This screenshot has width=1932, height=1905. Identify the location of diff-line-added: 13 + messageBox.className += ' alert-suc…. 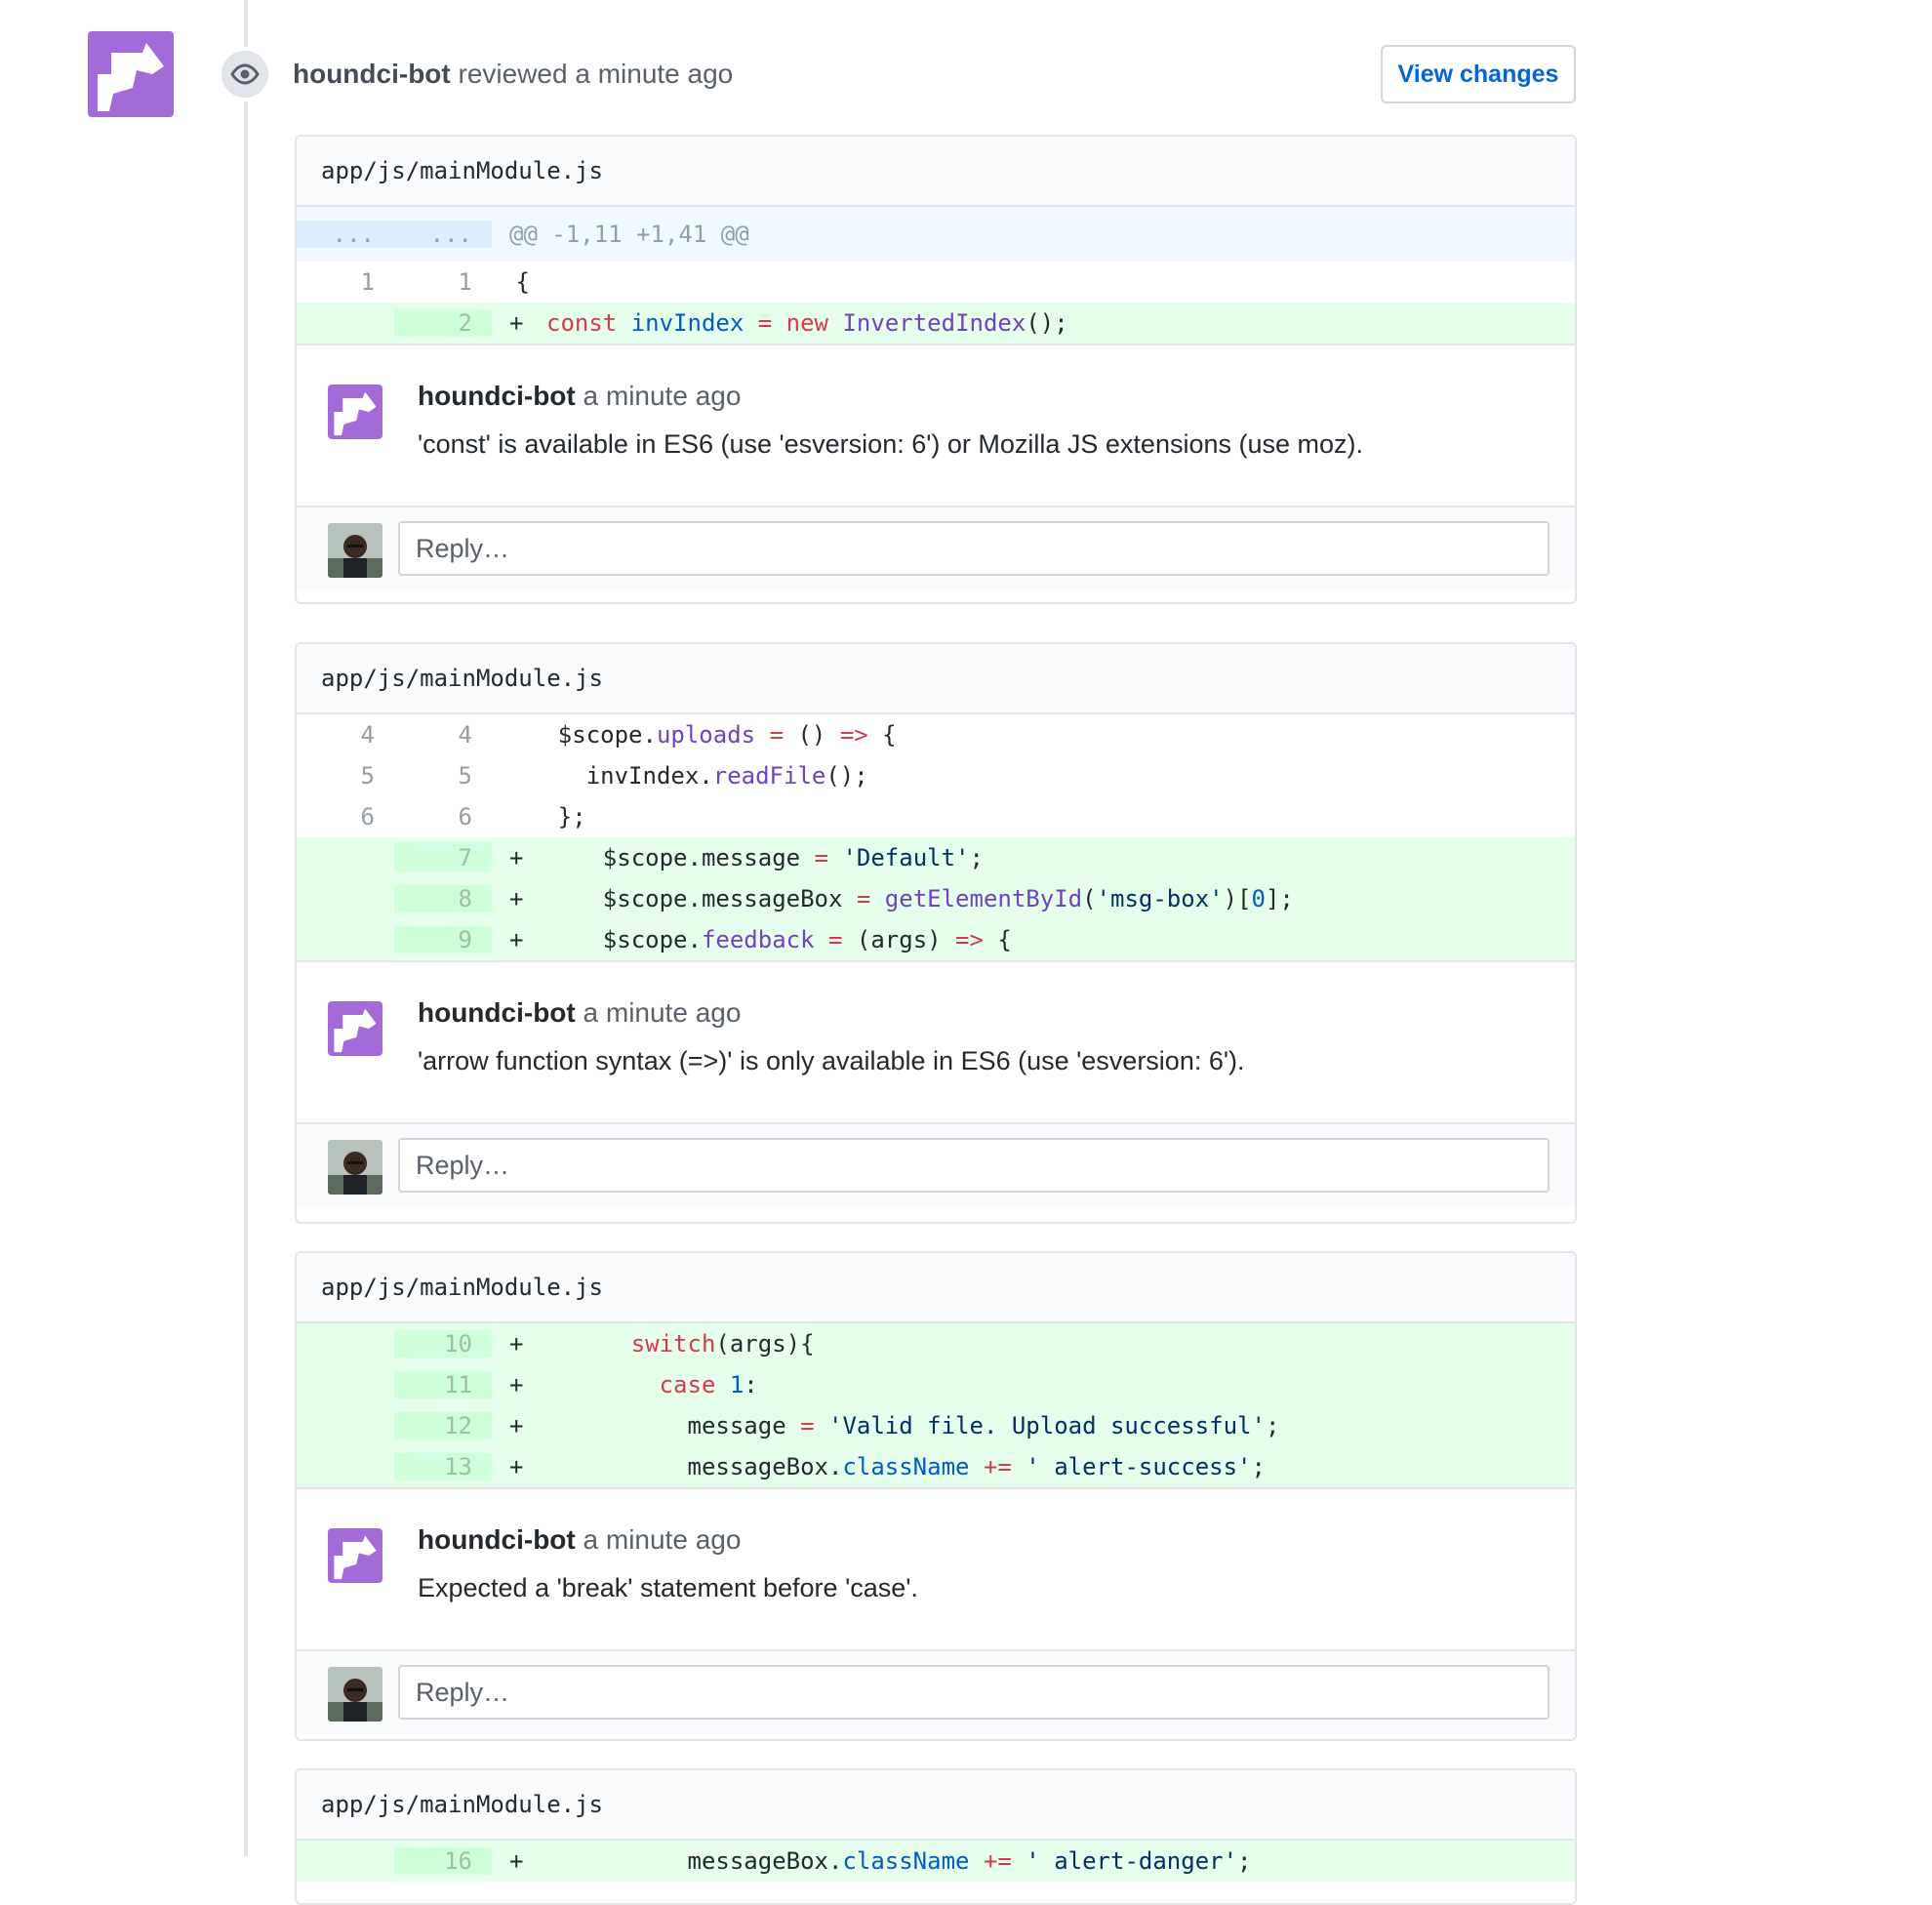
(936, 1466).